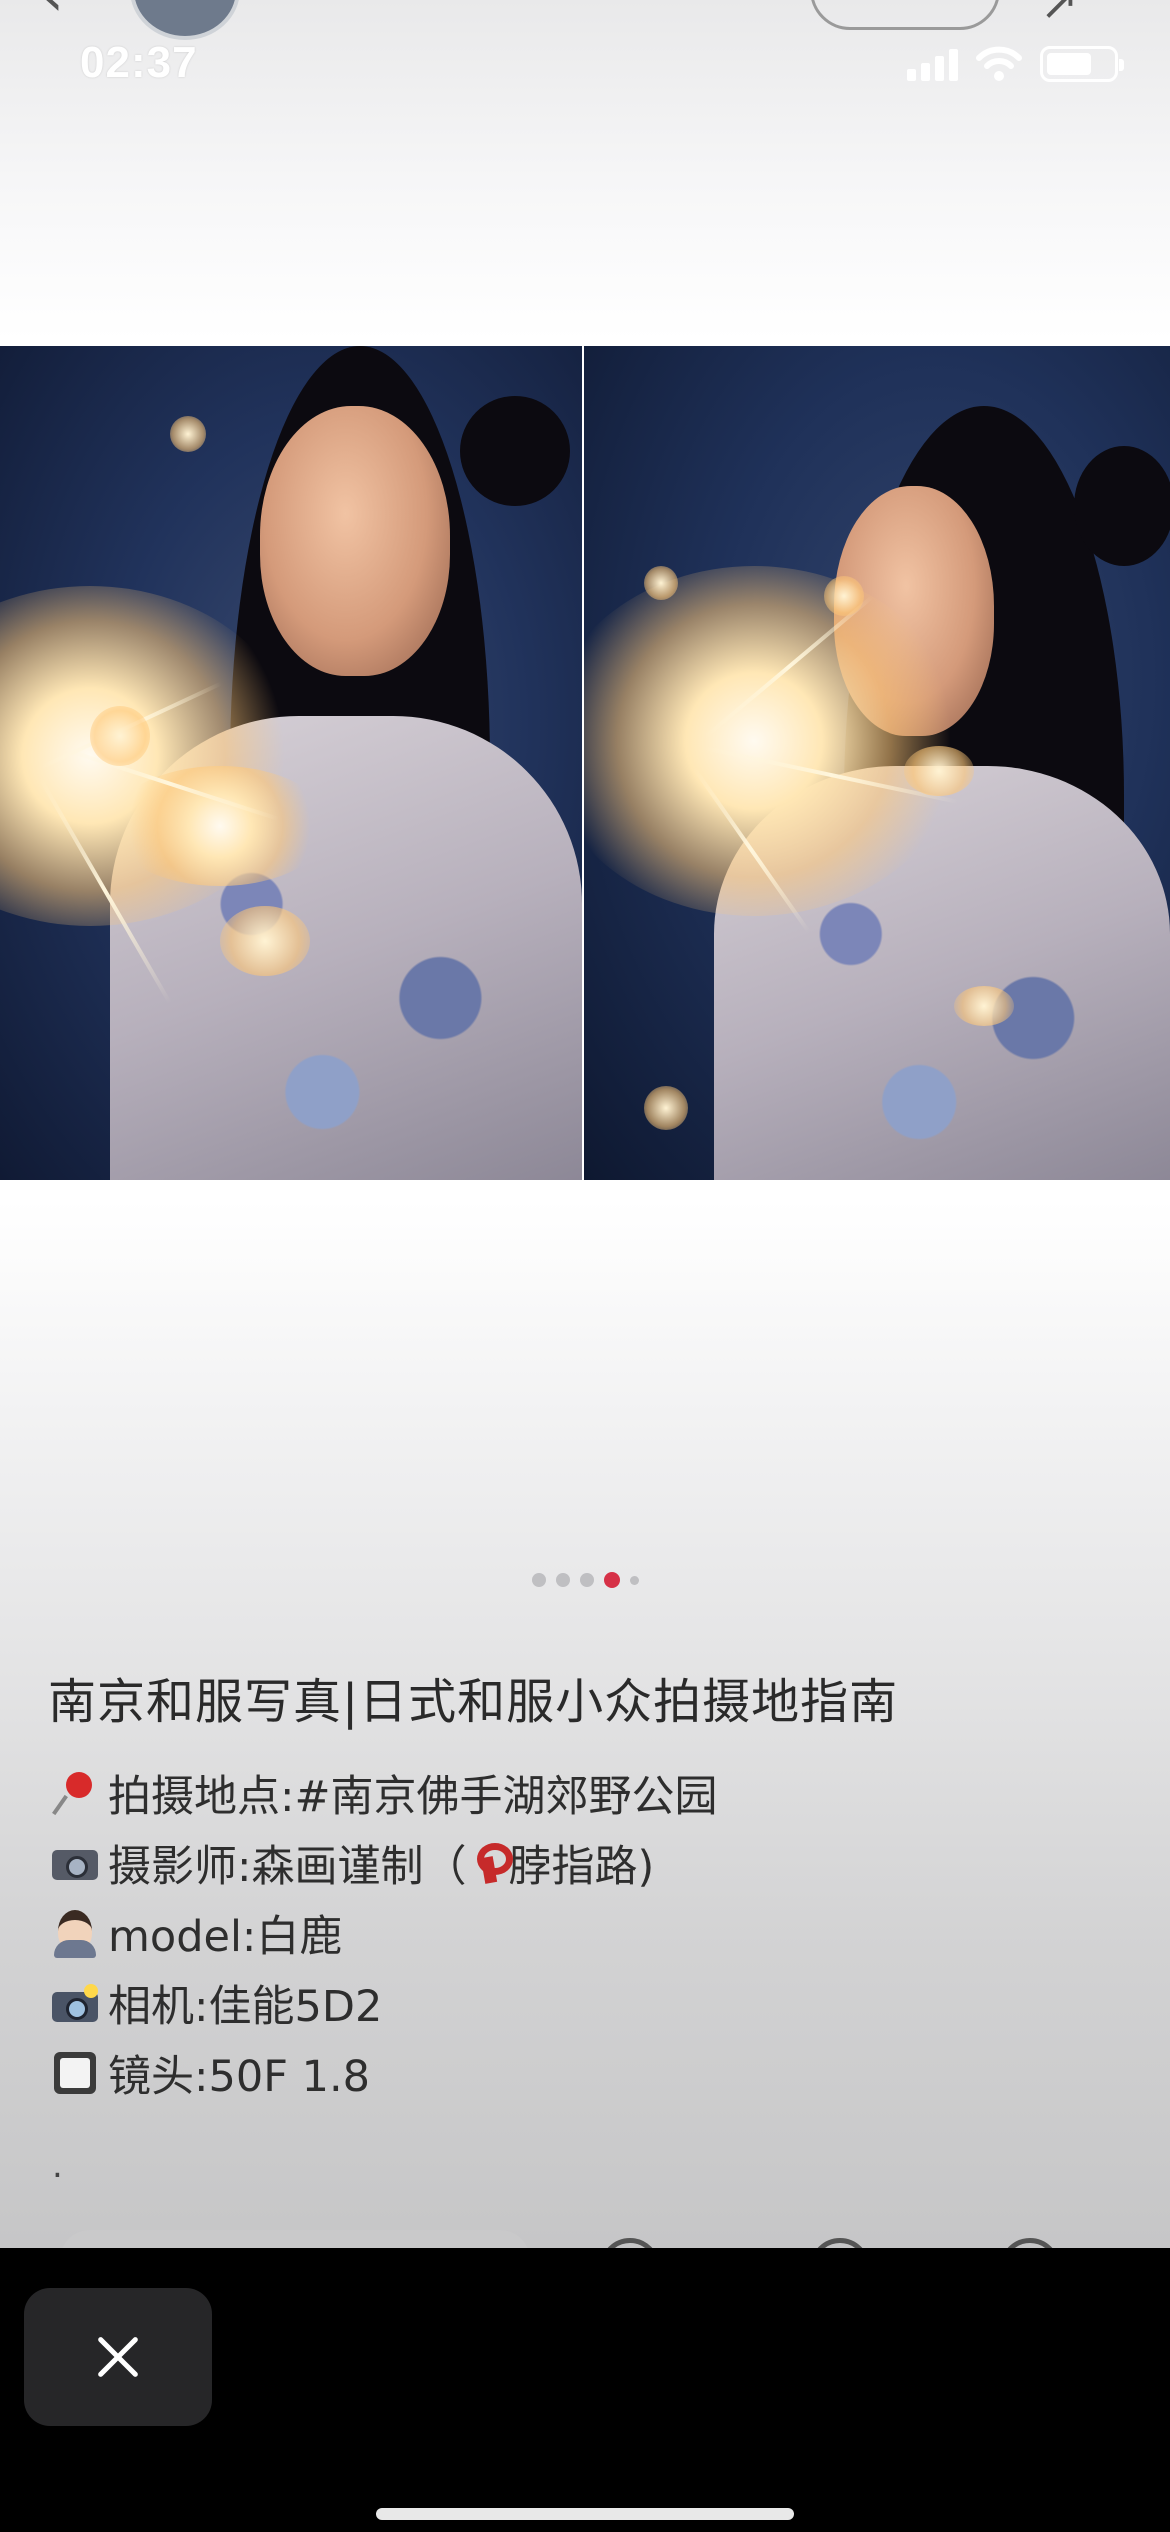 Image resolution: width=1170 pixels, height=2532 pixels. I want to click on note-line-camera: 相机:佳能5D2, so click(383, 2003).